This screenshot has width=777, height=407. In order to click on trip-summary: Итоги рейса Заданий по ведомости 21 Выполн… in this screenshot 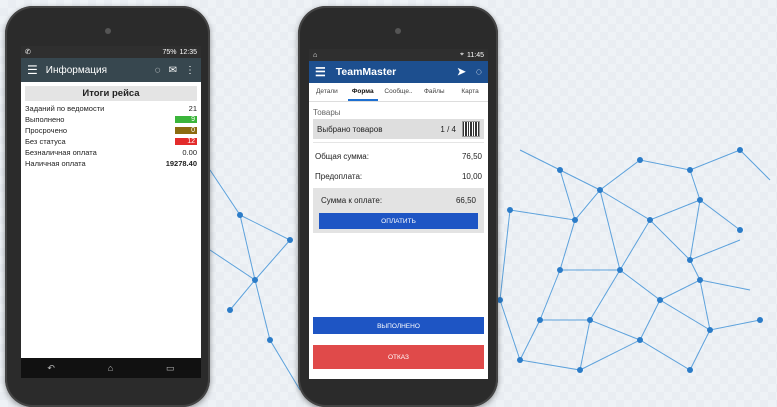, I will do `click(111, 125)`.